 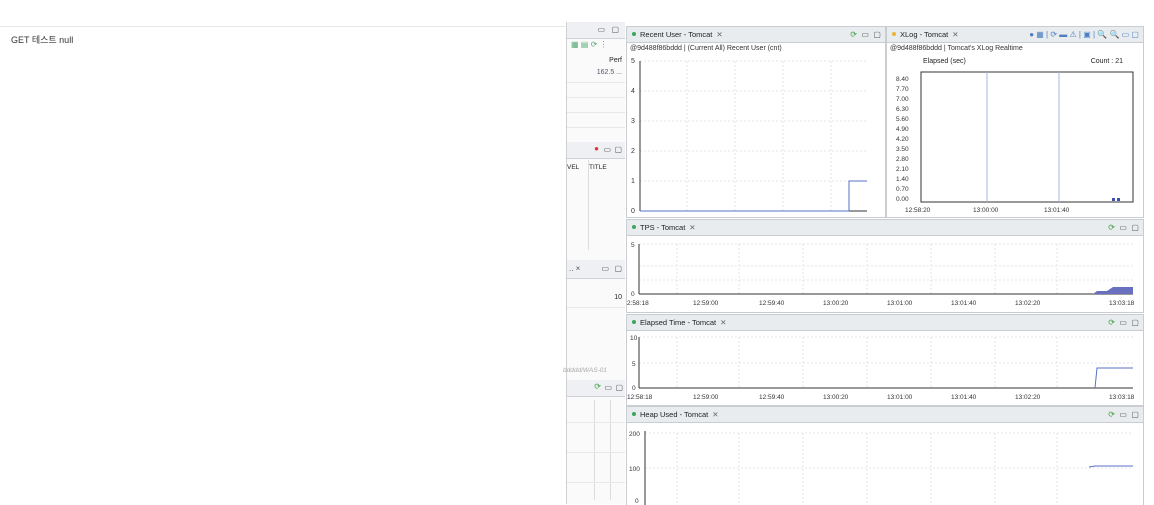 What do you see at coordinates (772, 303) in the screenshot?
I see `x-tick: 12:59:40` at bounding box center [772, 303].